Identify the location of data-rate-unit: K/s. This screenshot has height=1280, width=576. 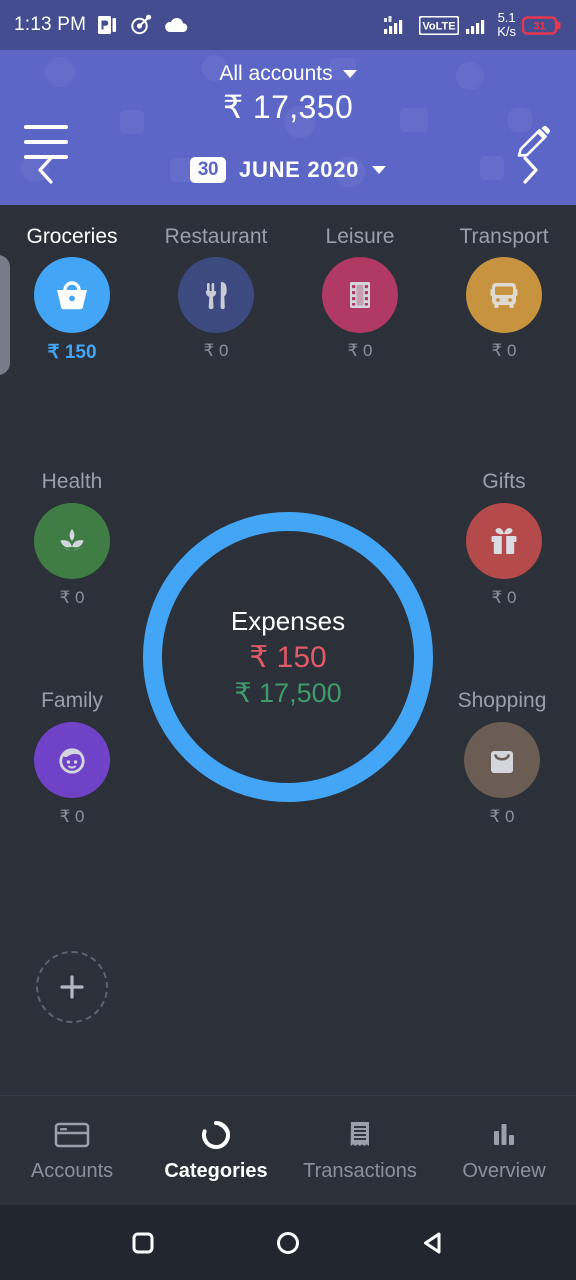
(506, 31).